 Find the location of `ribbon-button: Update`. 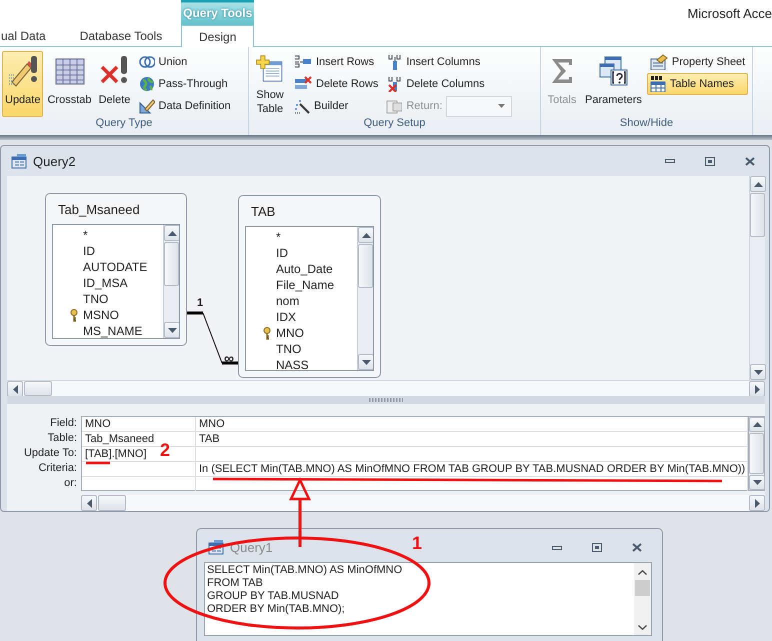

ribbon-button: Update is located at coordinates (23, 84).